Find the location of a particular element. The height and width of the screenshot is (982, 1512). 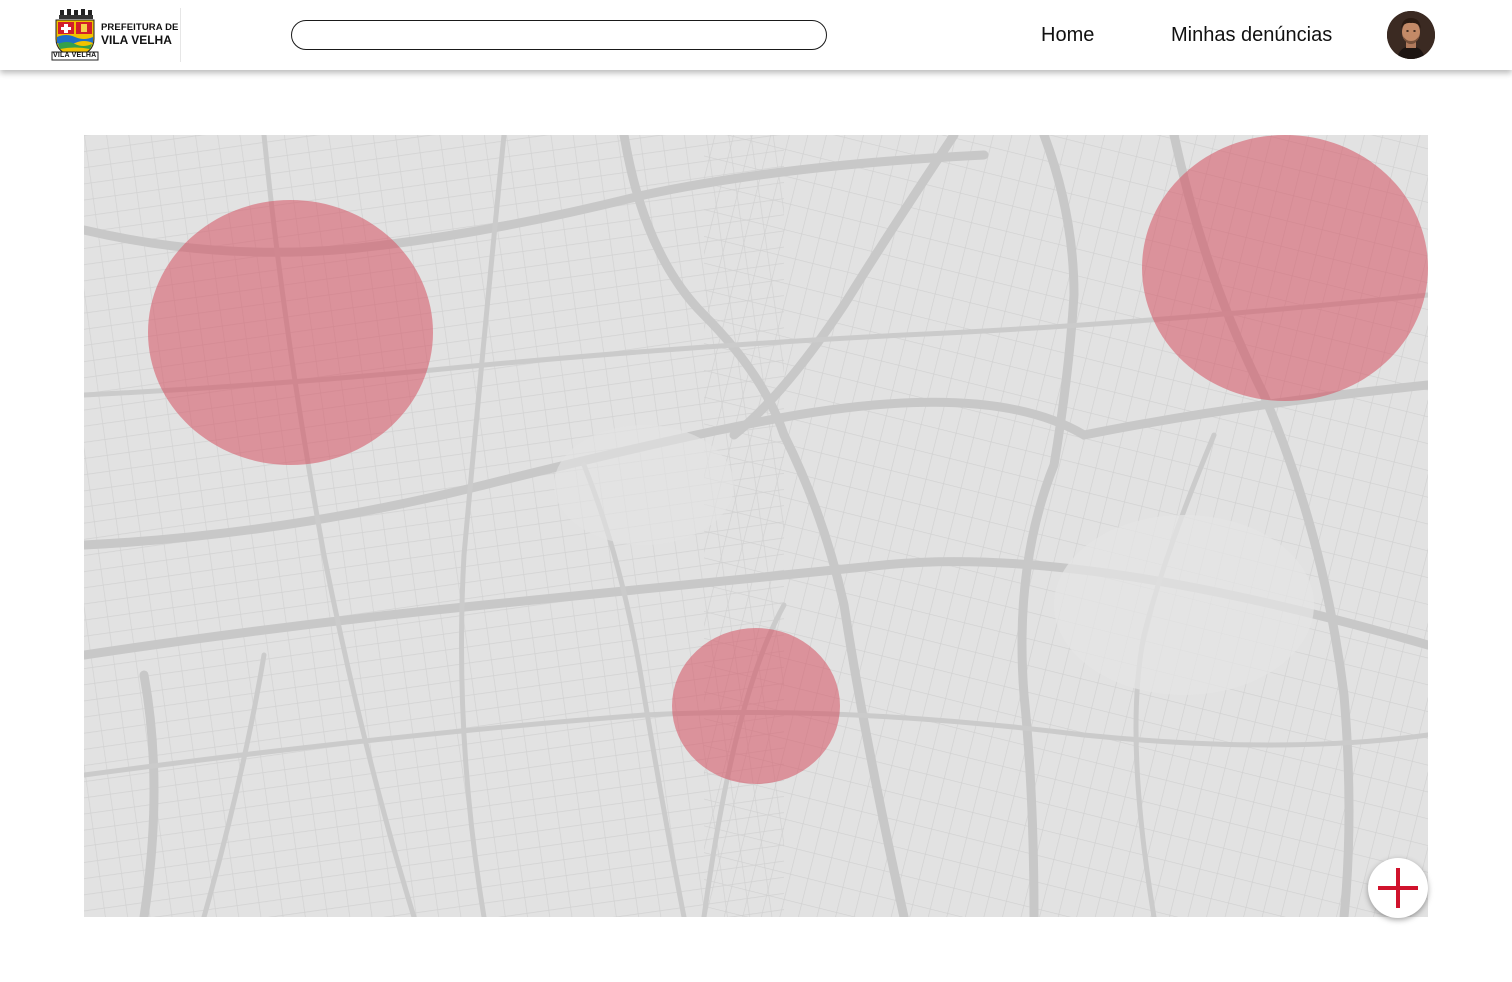

plus-icon is located at coordinates (1398, 888).